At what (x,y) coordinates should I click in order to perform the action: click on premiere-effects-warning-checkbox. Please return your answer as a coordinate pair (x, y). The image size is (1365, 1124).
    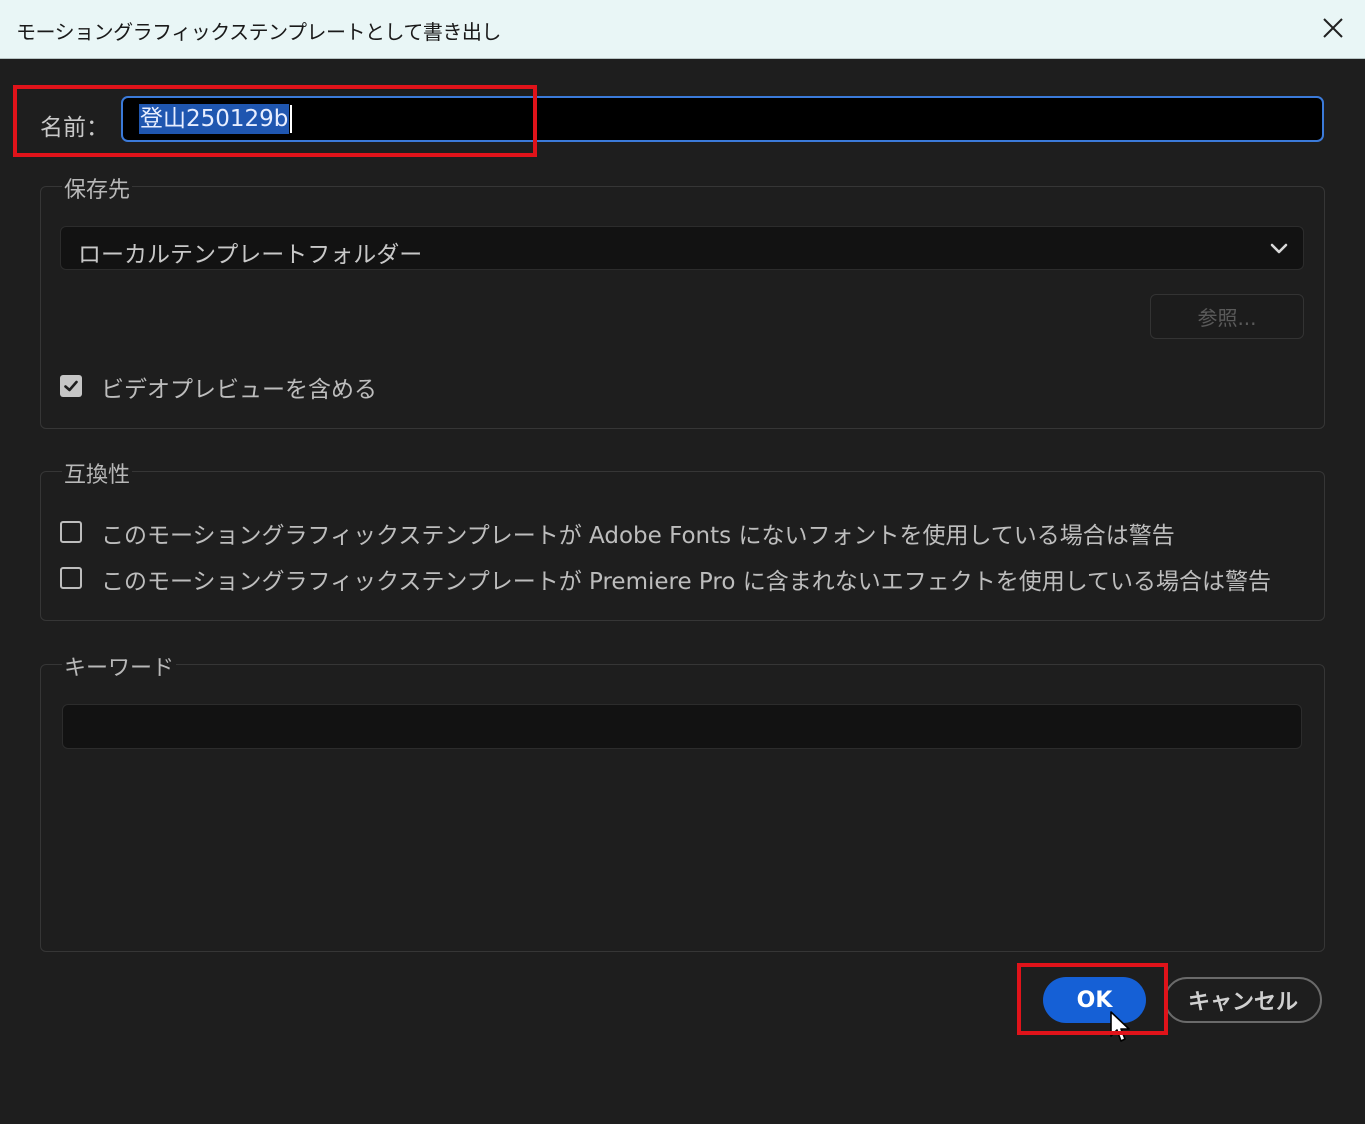
    Looking at the image, I should click on (71, 578).